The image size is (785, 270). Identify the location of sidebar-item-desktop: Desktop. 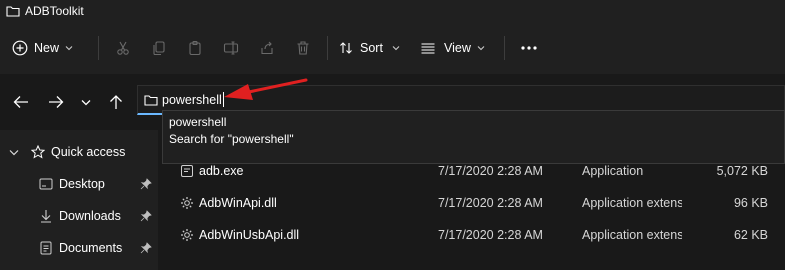
(79, 184).